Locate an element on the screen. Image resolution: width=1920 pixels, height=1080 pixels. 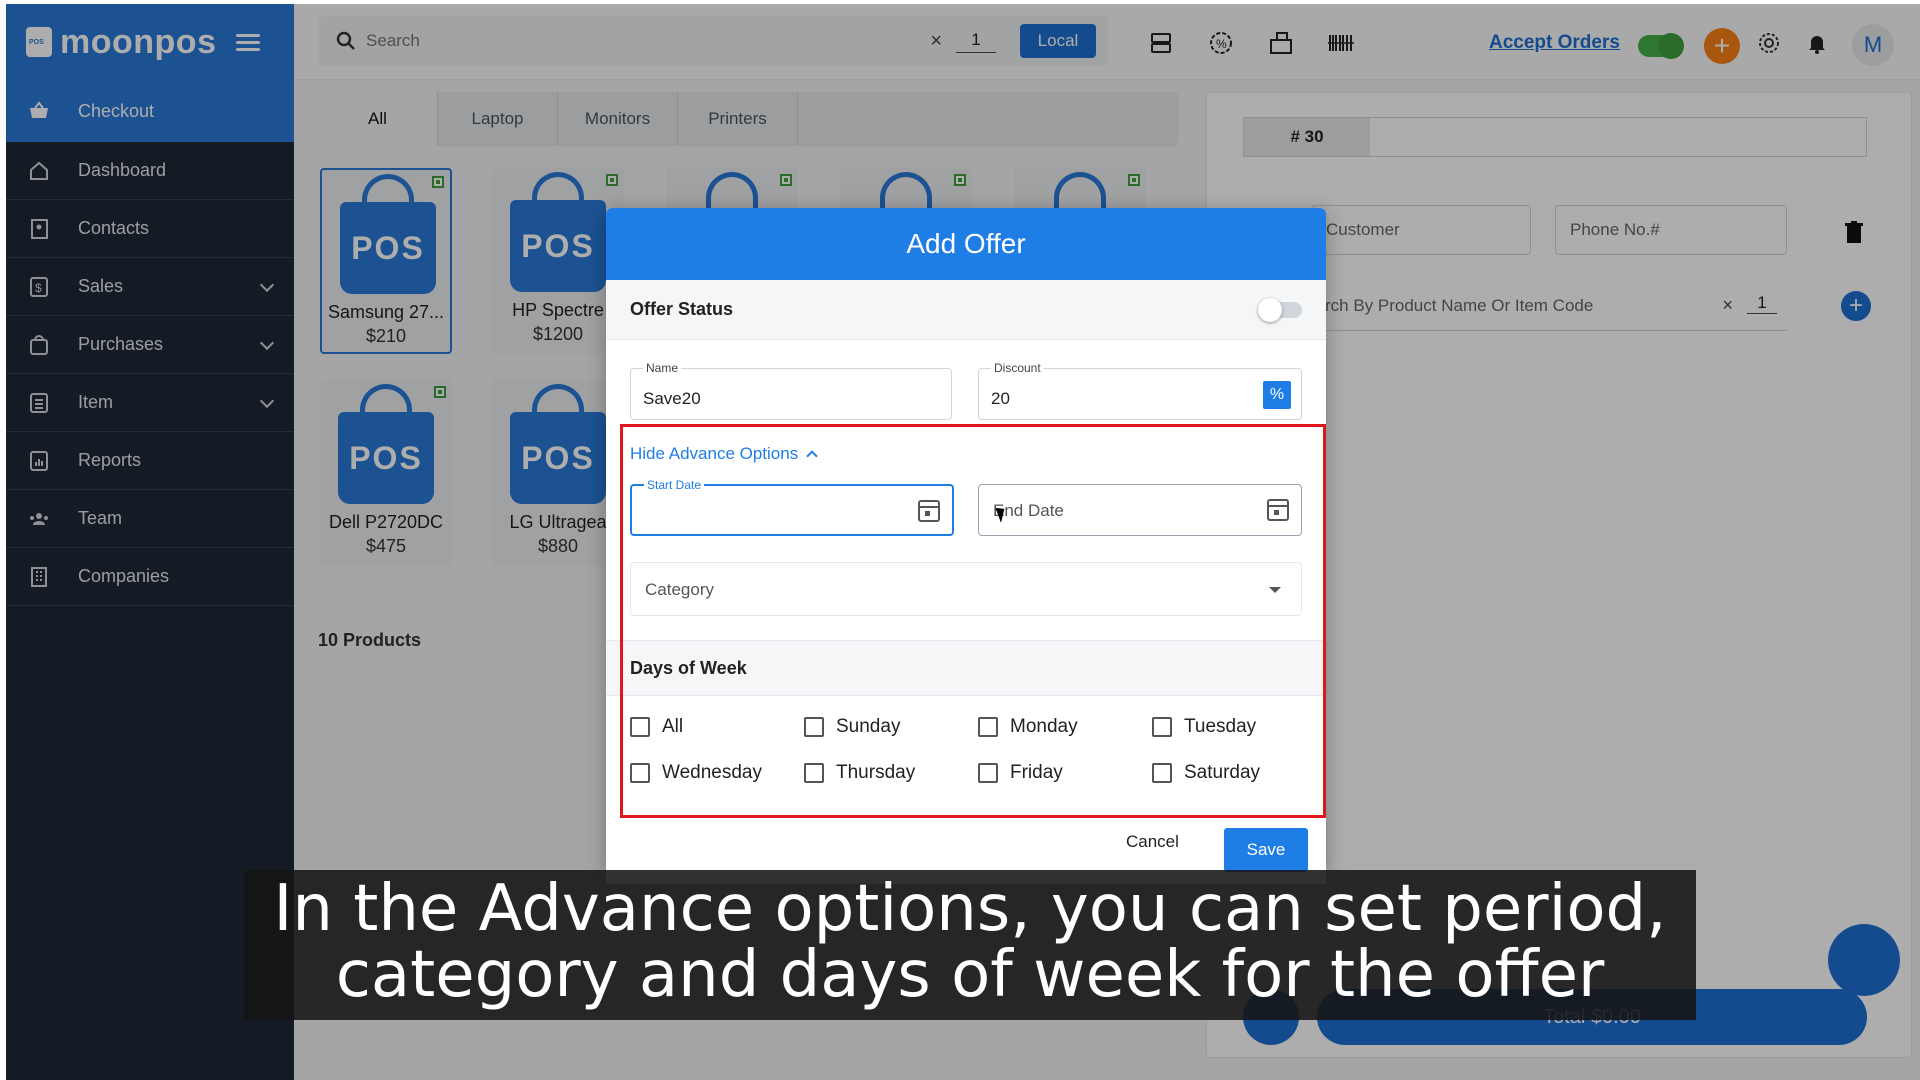
offer-status-label: Offer Status is located at coordinates (682, 309).